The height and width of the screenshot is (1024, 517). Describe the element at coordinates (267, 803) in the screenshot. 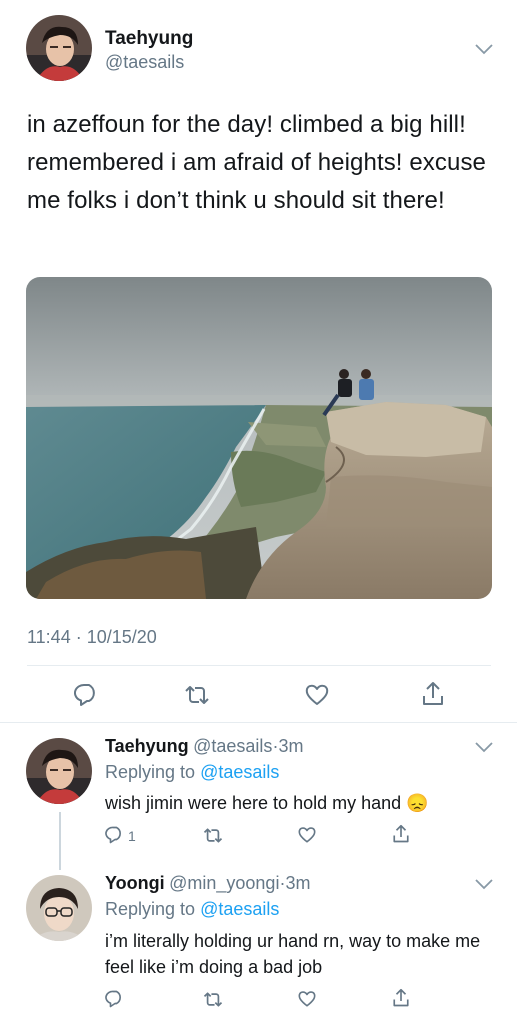

I see `reply-text: wish jimin were here to hold my hand 😞` at that location.